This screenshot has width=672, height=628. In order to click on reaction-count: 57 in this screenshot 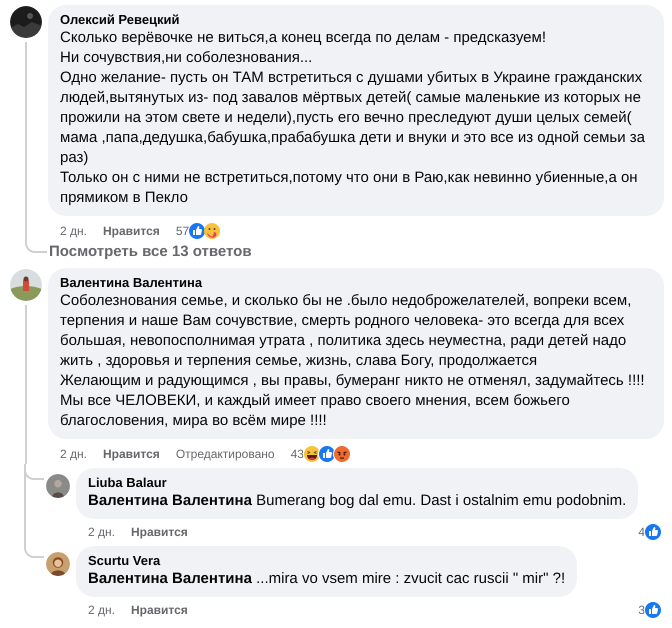, I will do `click(183, 231)`.